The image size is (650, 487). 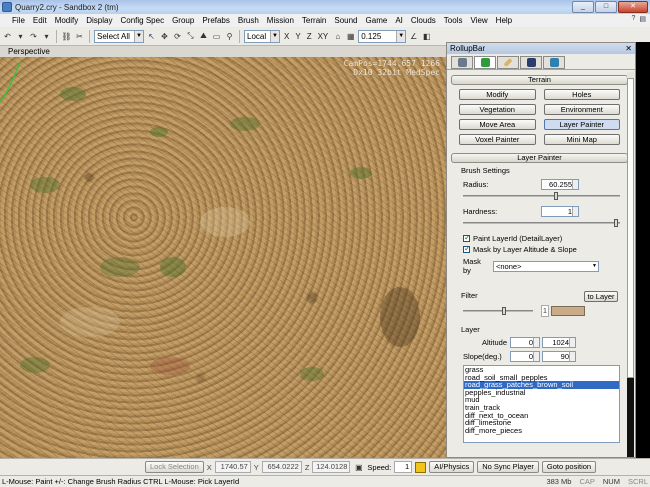 I want to click on menu-terrain: Terrain, so click(x=314, y=20).